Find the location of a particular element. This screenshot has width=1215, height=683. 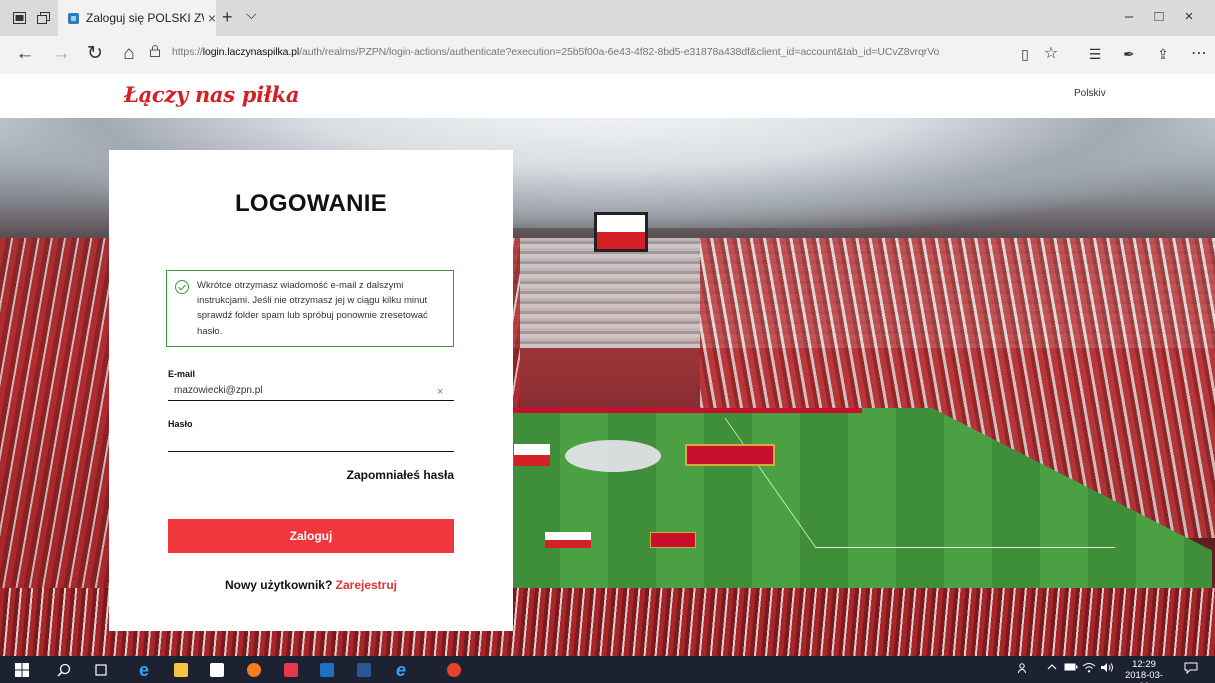

start-icon is located at coordinates (22, 670).